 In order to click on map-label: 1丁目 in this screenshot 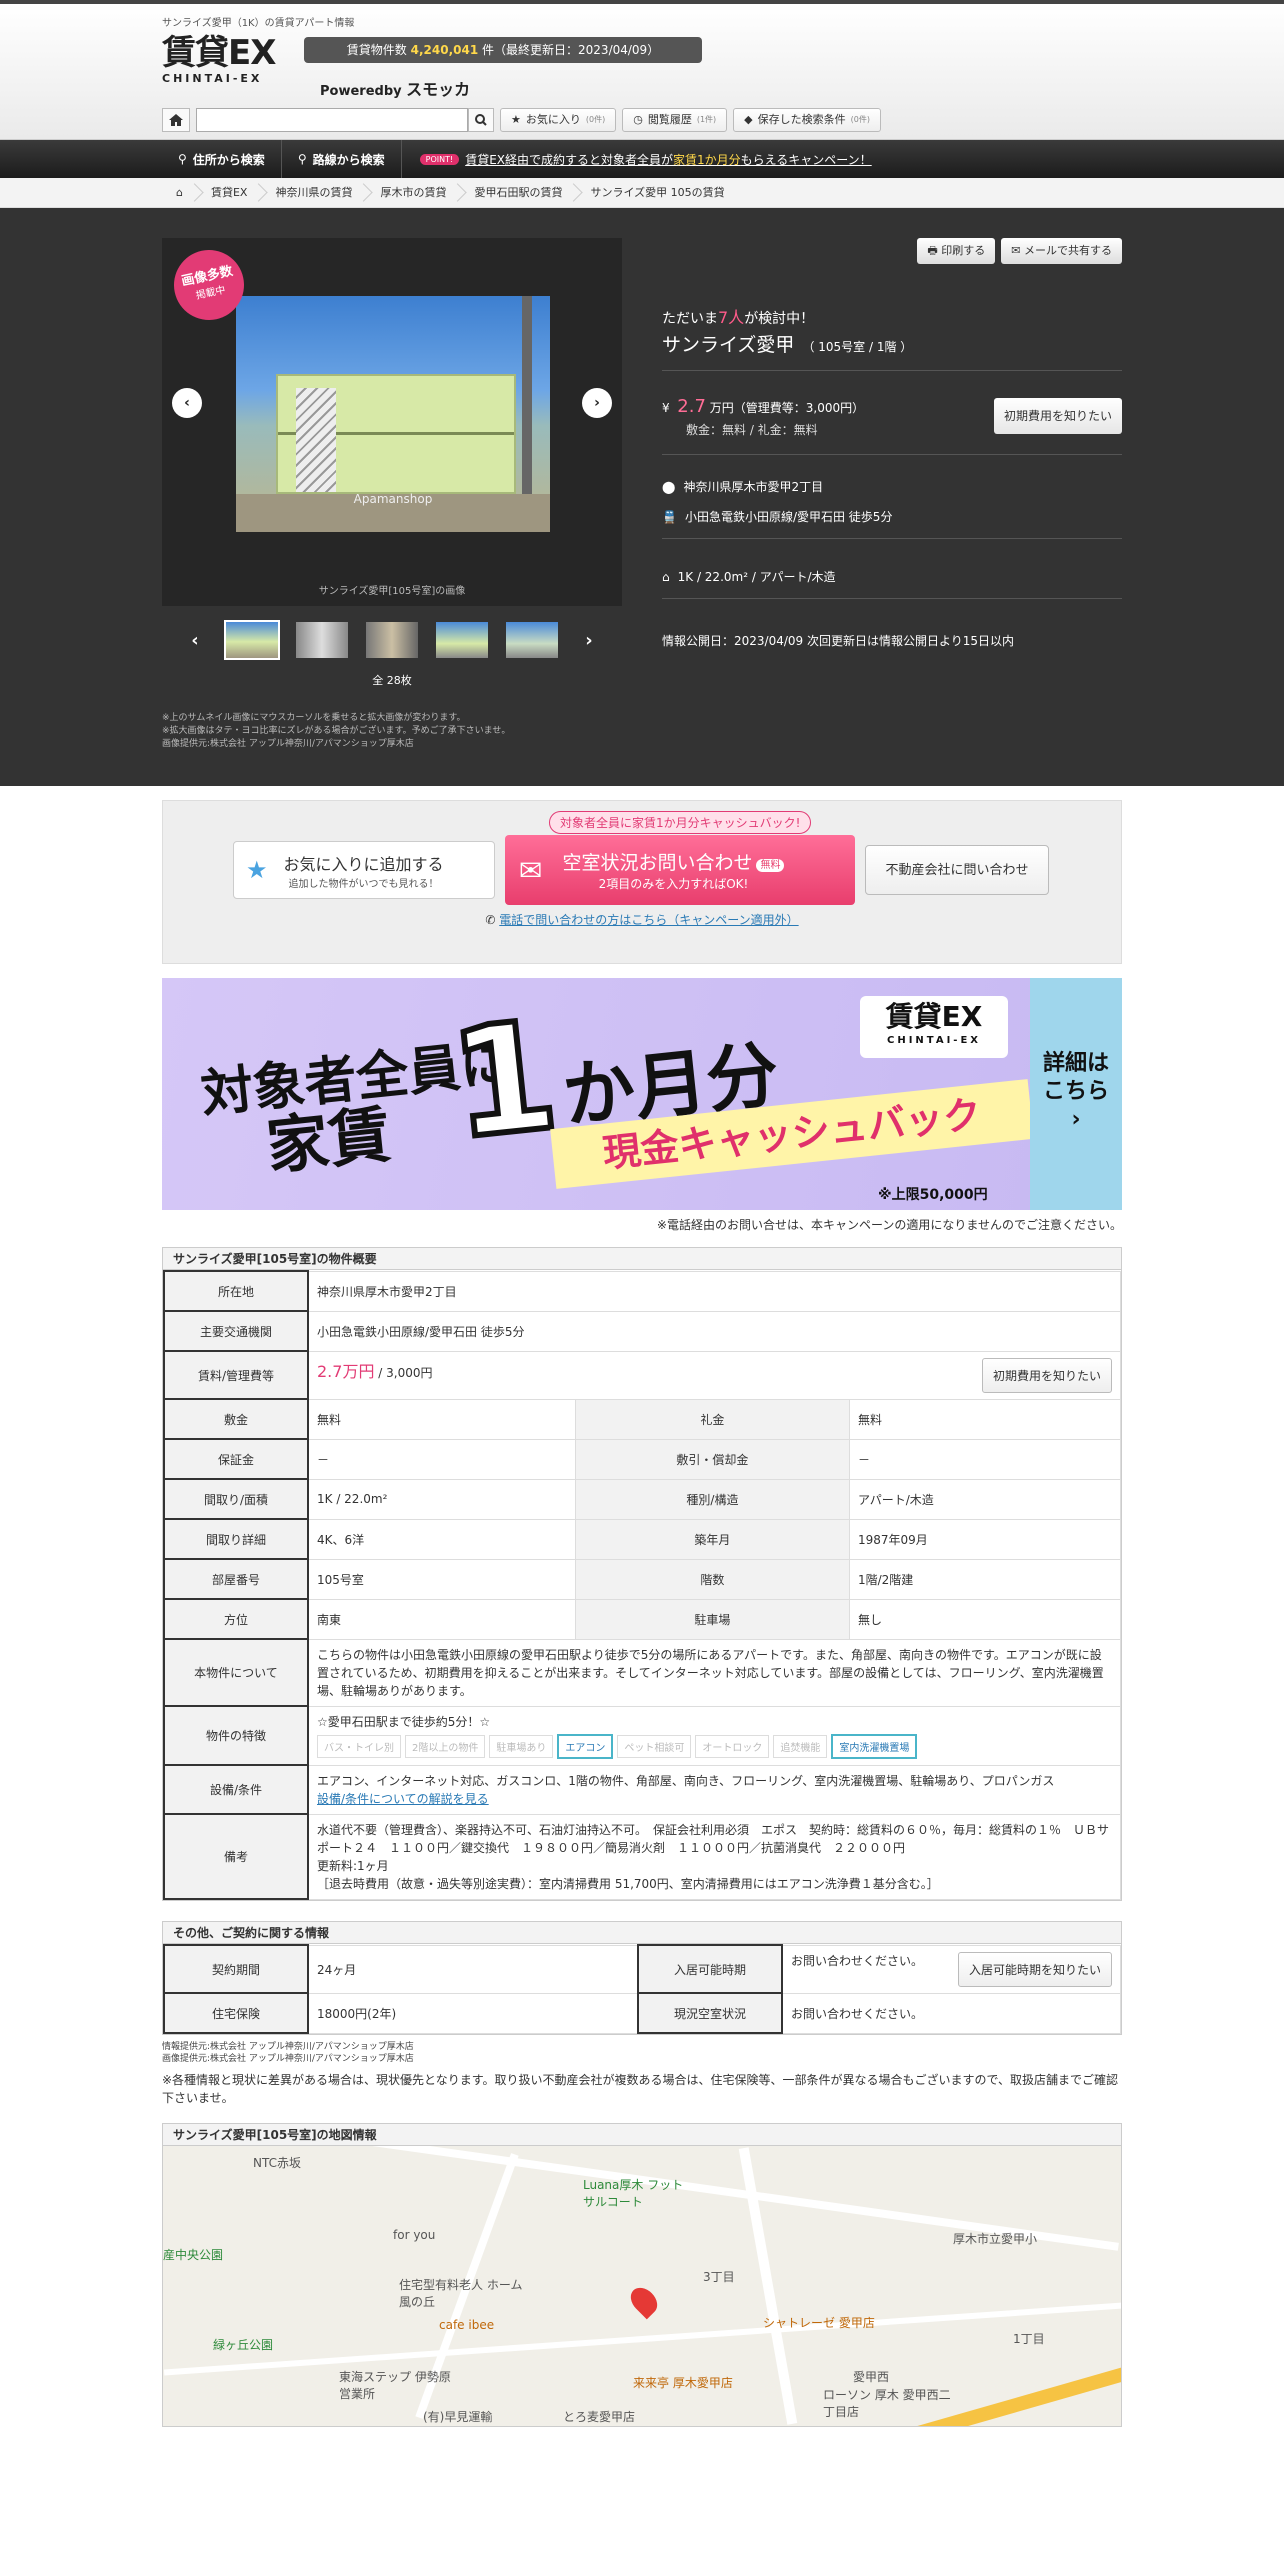, I will do `click(1029, 2339)`.